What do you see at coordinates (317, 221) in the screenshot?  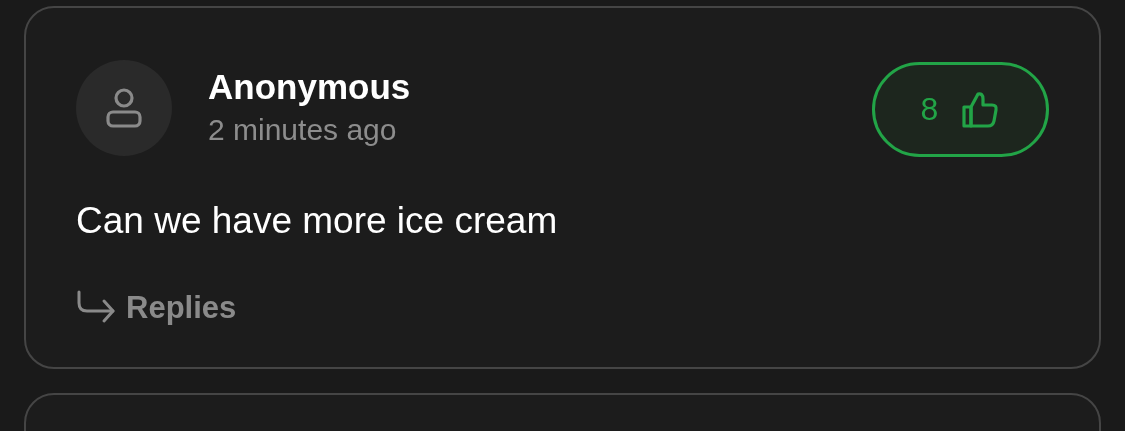 I see `comment-text: Can we have more ice cream` at bounding box center [317, 221].